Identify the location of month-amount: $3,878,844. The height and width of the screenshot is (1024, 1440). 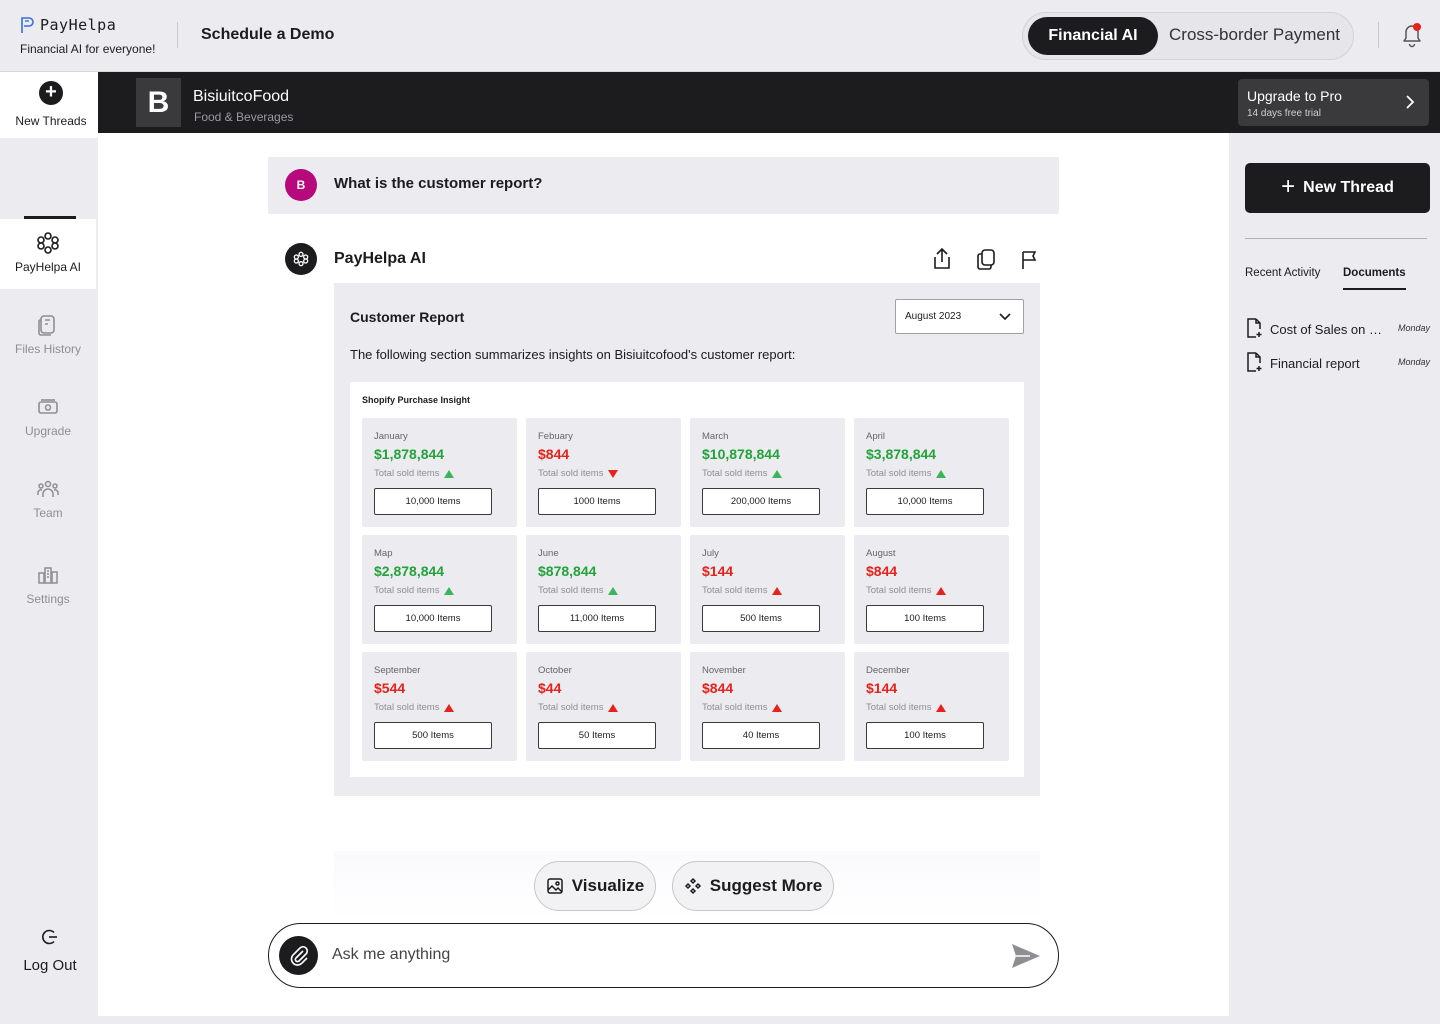
(901, 454).